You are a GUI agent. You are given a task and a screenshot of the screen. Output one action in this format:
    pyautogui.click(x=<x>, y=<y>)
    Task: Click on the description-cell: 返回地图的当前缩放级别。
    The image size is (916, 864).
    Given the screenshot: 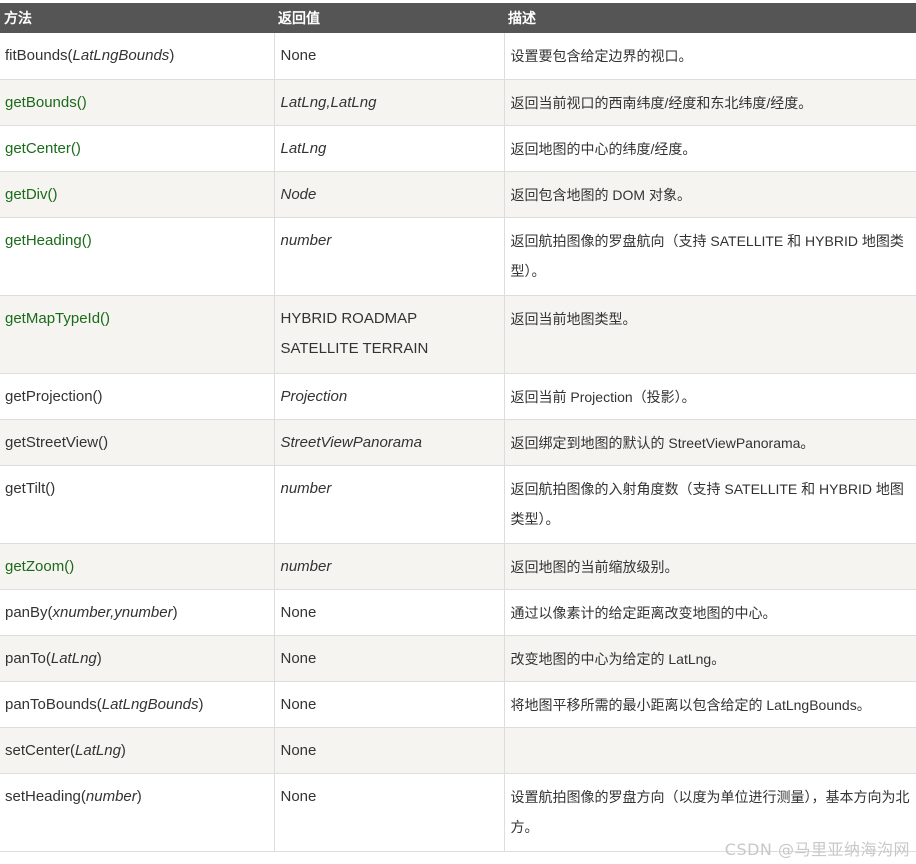 What is the action you would take?
    pyautogui.click(x=710, y=566)
    